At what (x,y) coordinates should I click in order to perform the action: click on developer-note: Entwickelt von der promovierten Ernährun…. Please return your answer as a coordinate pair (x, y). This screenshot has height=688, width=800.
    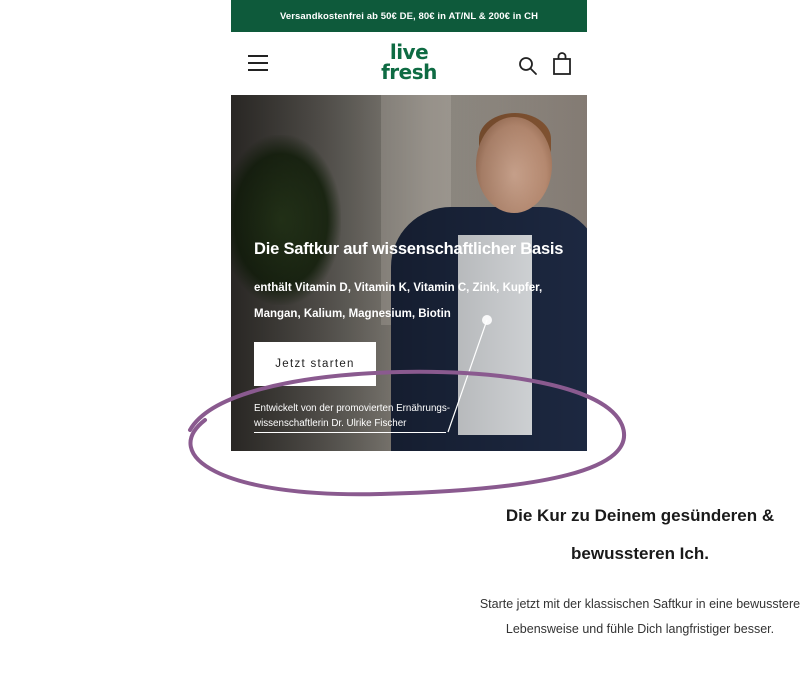
    Looking at the image, I should click on (352, 416).